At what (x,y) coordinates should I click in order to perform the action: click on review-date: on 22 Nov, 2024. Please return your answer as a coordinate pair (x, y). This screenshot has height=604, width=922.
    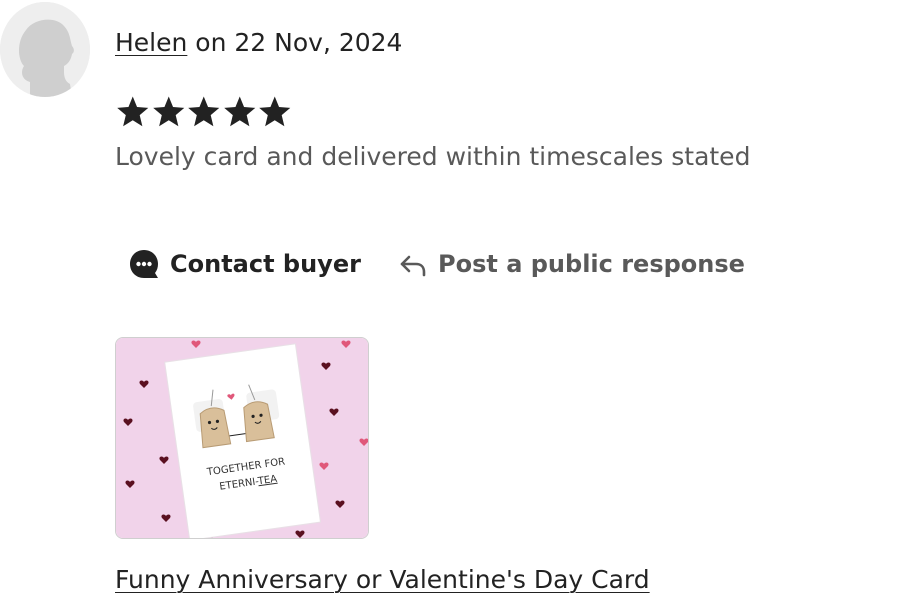
    Looking at the image, I should click on (295, 42).